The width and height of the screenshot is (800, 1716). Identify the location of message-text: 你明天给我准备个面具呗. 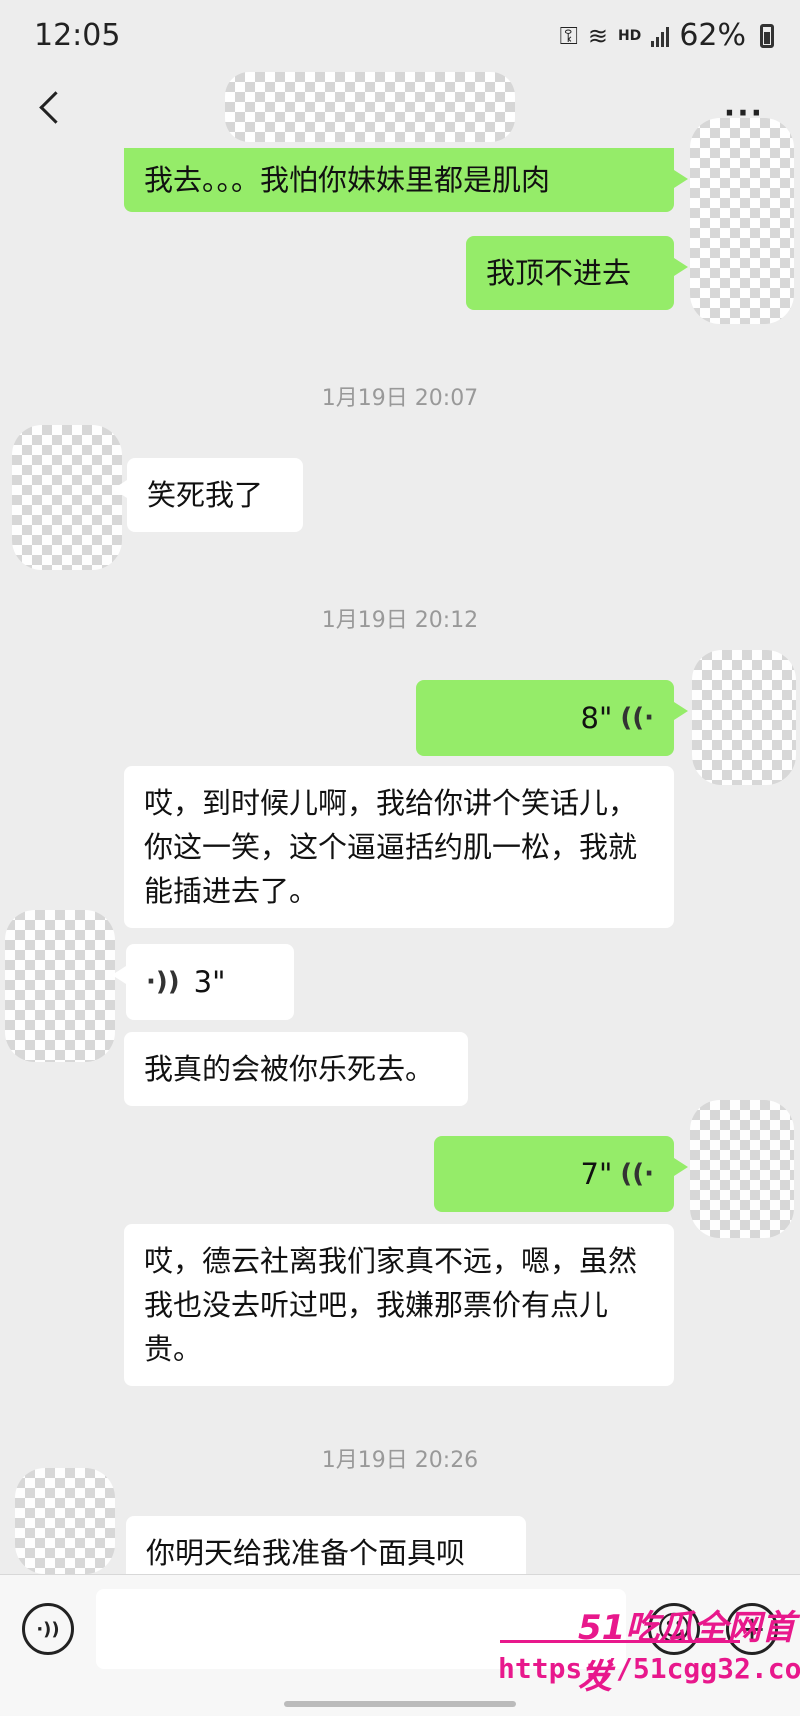
(306, 1553).